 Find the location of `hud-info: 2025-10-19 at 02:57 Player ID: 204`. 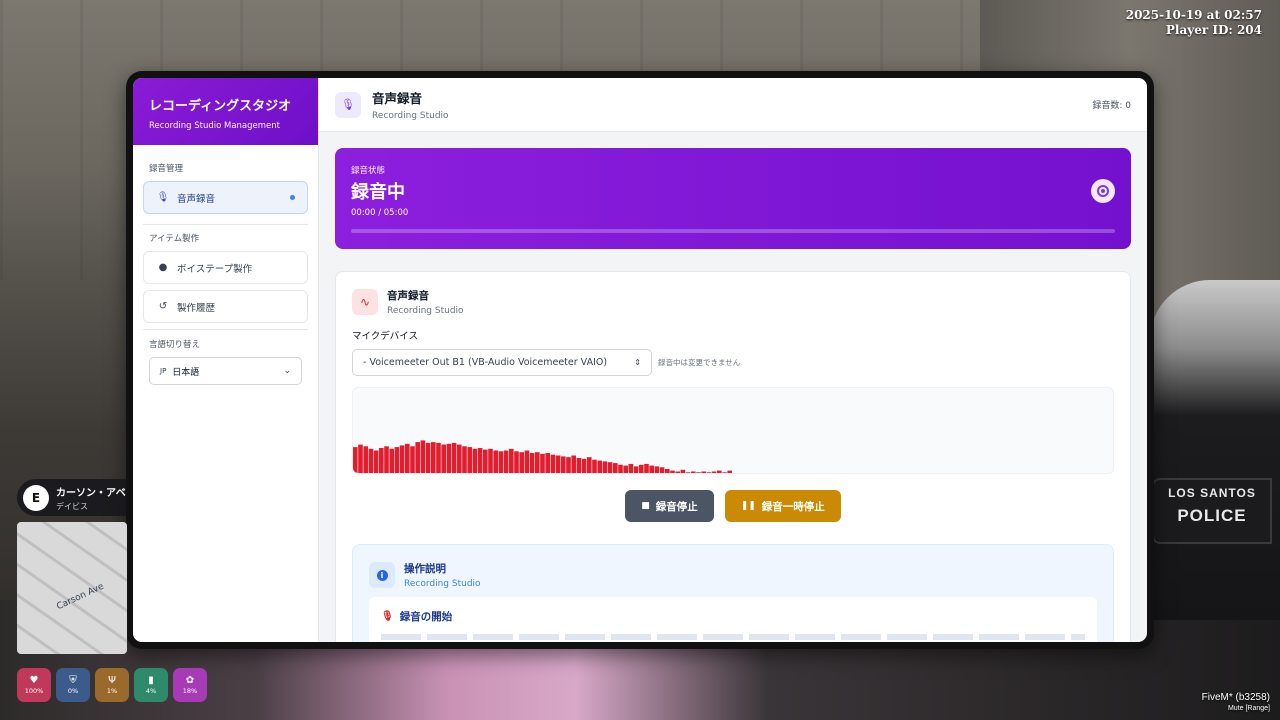

hud-info: 2025-10-19 at 02:57 Player ID: 204 is located at coordinates (1194, 23).